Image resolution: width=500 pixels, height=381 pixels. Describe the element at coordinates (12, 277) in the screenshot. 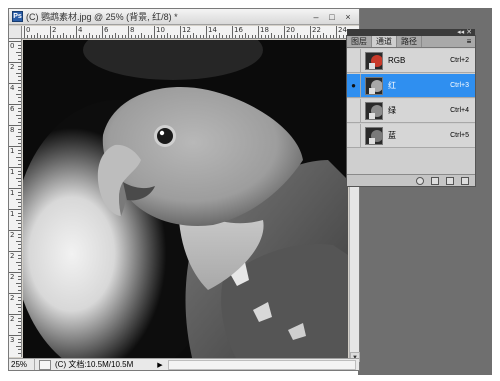

I see `ruler-label: 2` at that location.